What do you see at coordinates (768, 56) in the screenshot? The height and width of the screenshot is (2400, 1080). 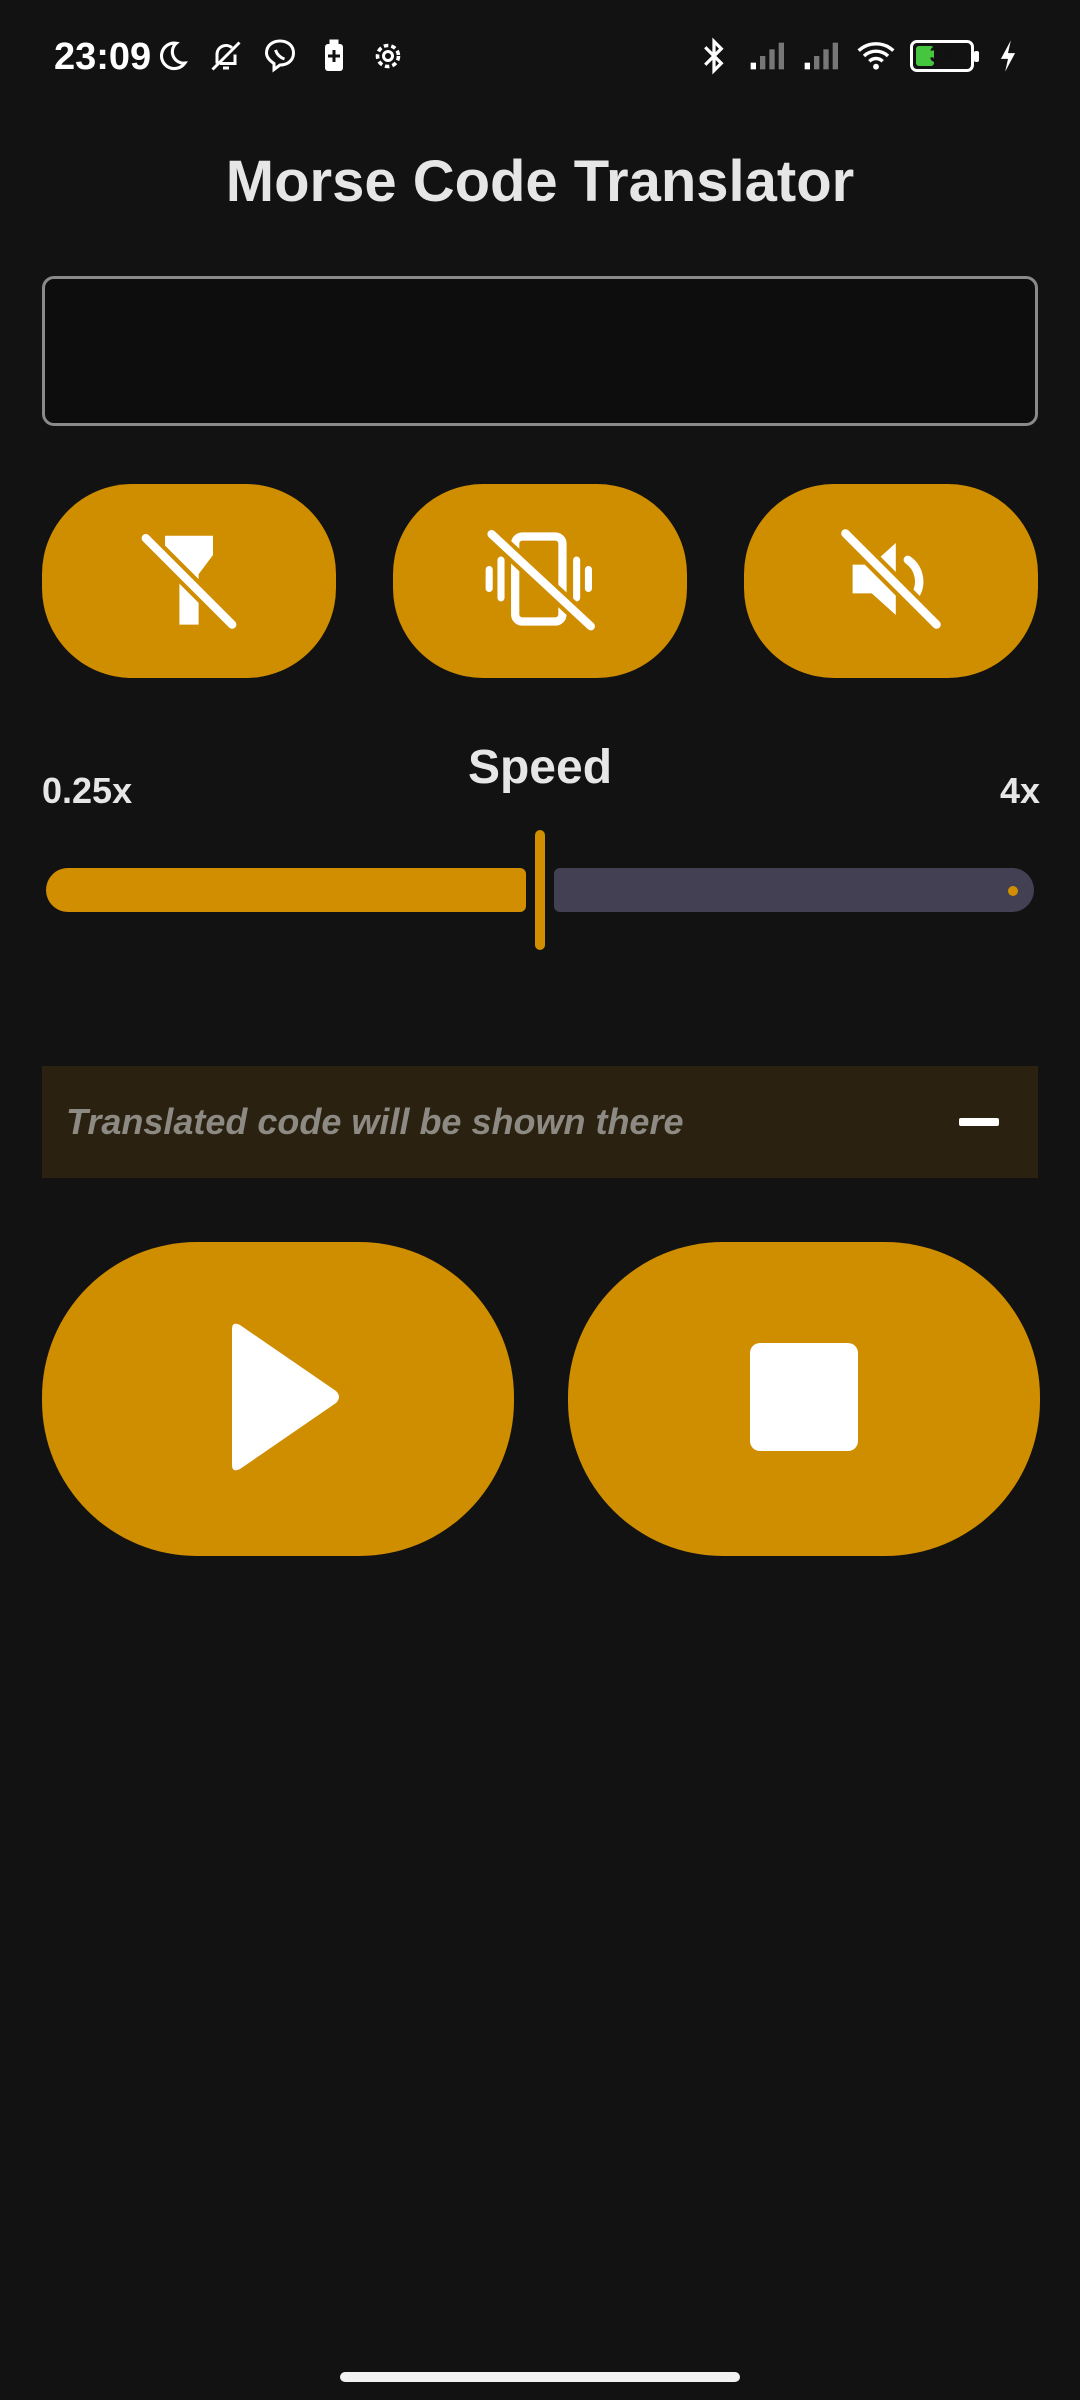 I see `signal-1-icon` at bounding box center [768, 56].